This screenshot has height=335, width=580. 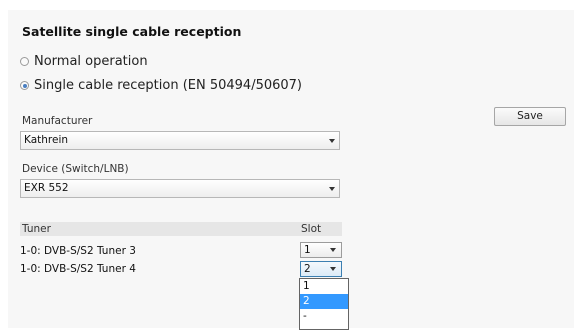 What do you see at coordinates (78, 251) in the screenshot?
I see `tuner-row-name: 1-0: DVB-S/S2 Tuner 3` at bounding box center [78, 251].